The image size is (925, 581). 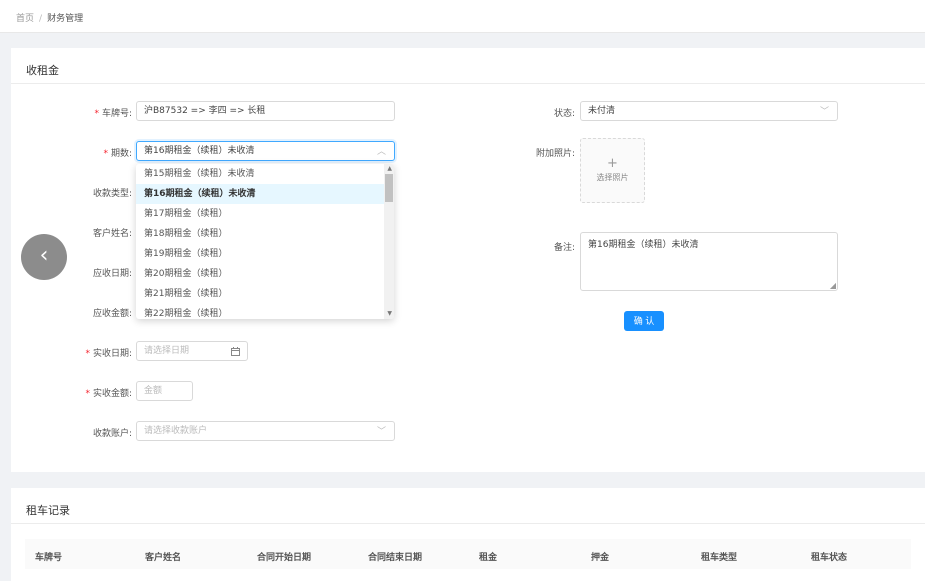 What do you see at coordinates (612, 163) in the screenshot?
I see `plus-icon: +` at bounding box center [612, 163].